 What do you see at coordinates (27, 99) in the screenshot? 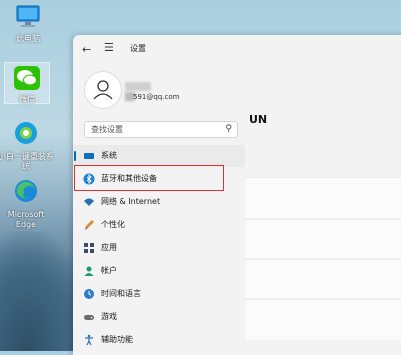
I see `desktop-icon-label: 微信` at bounding box center [27, 99].